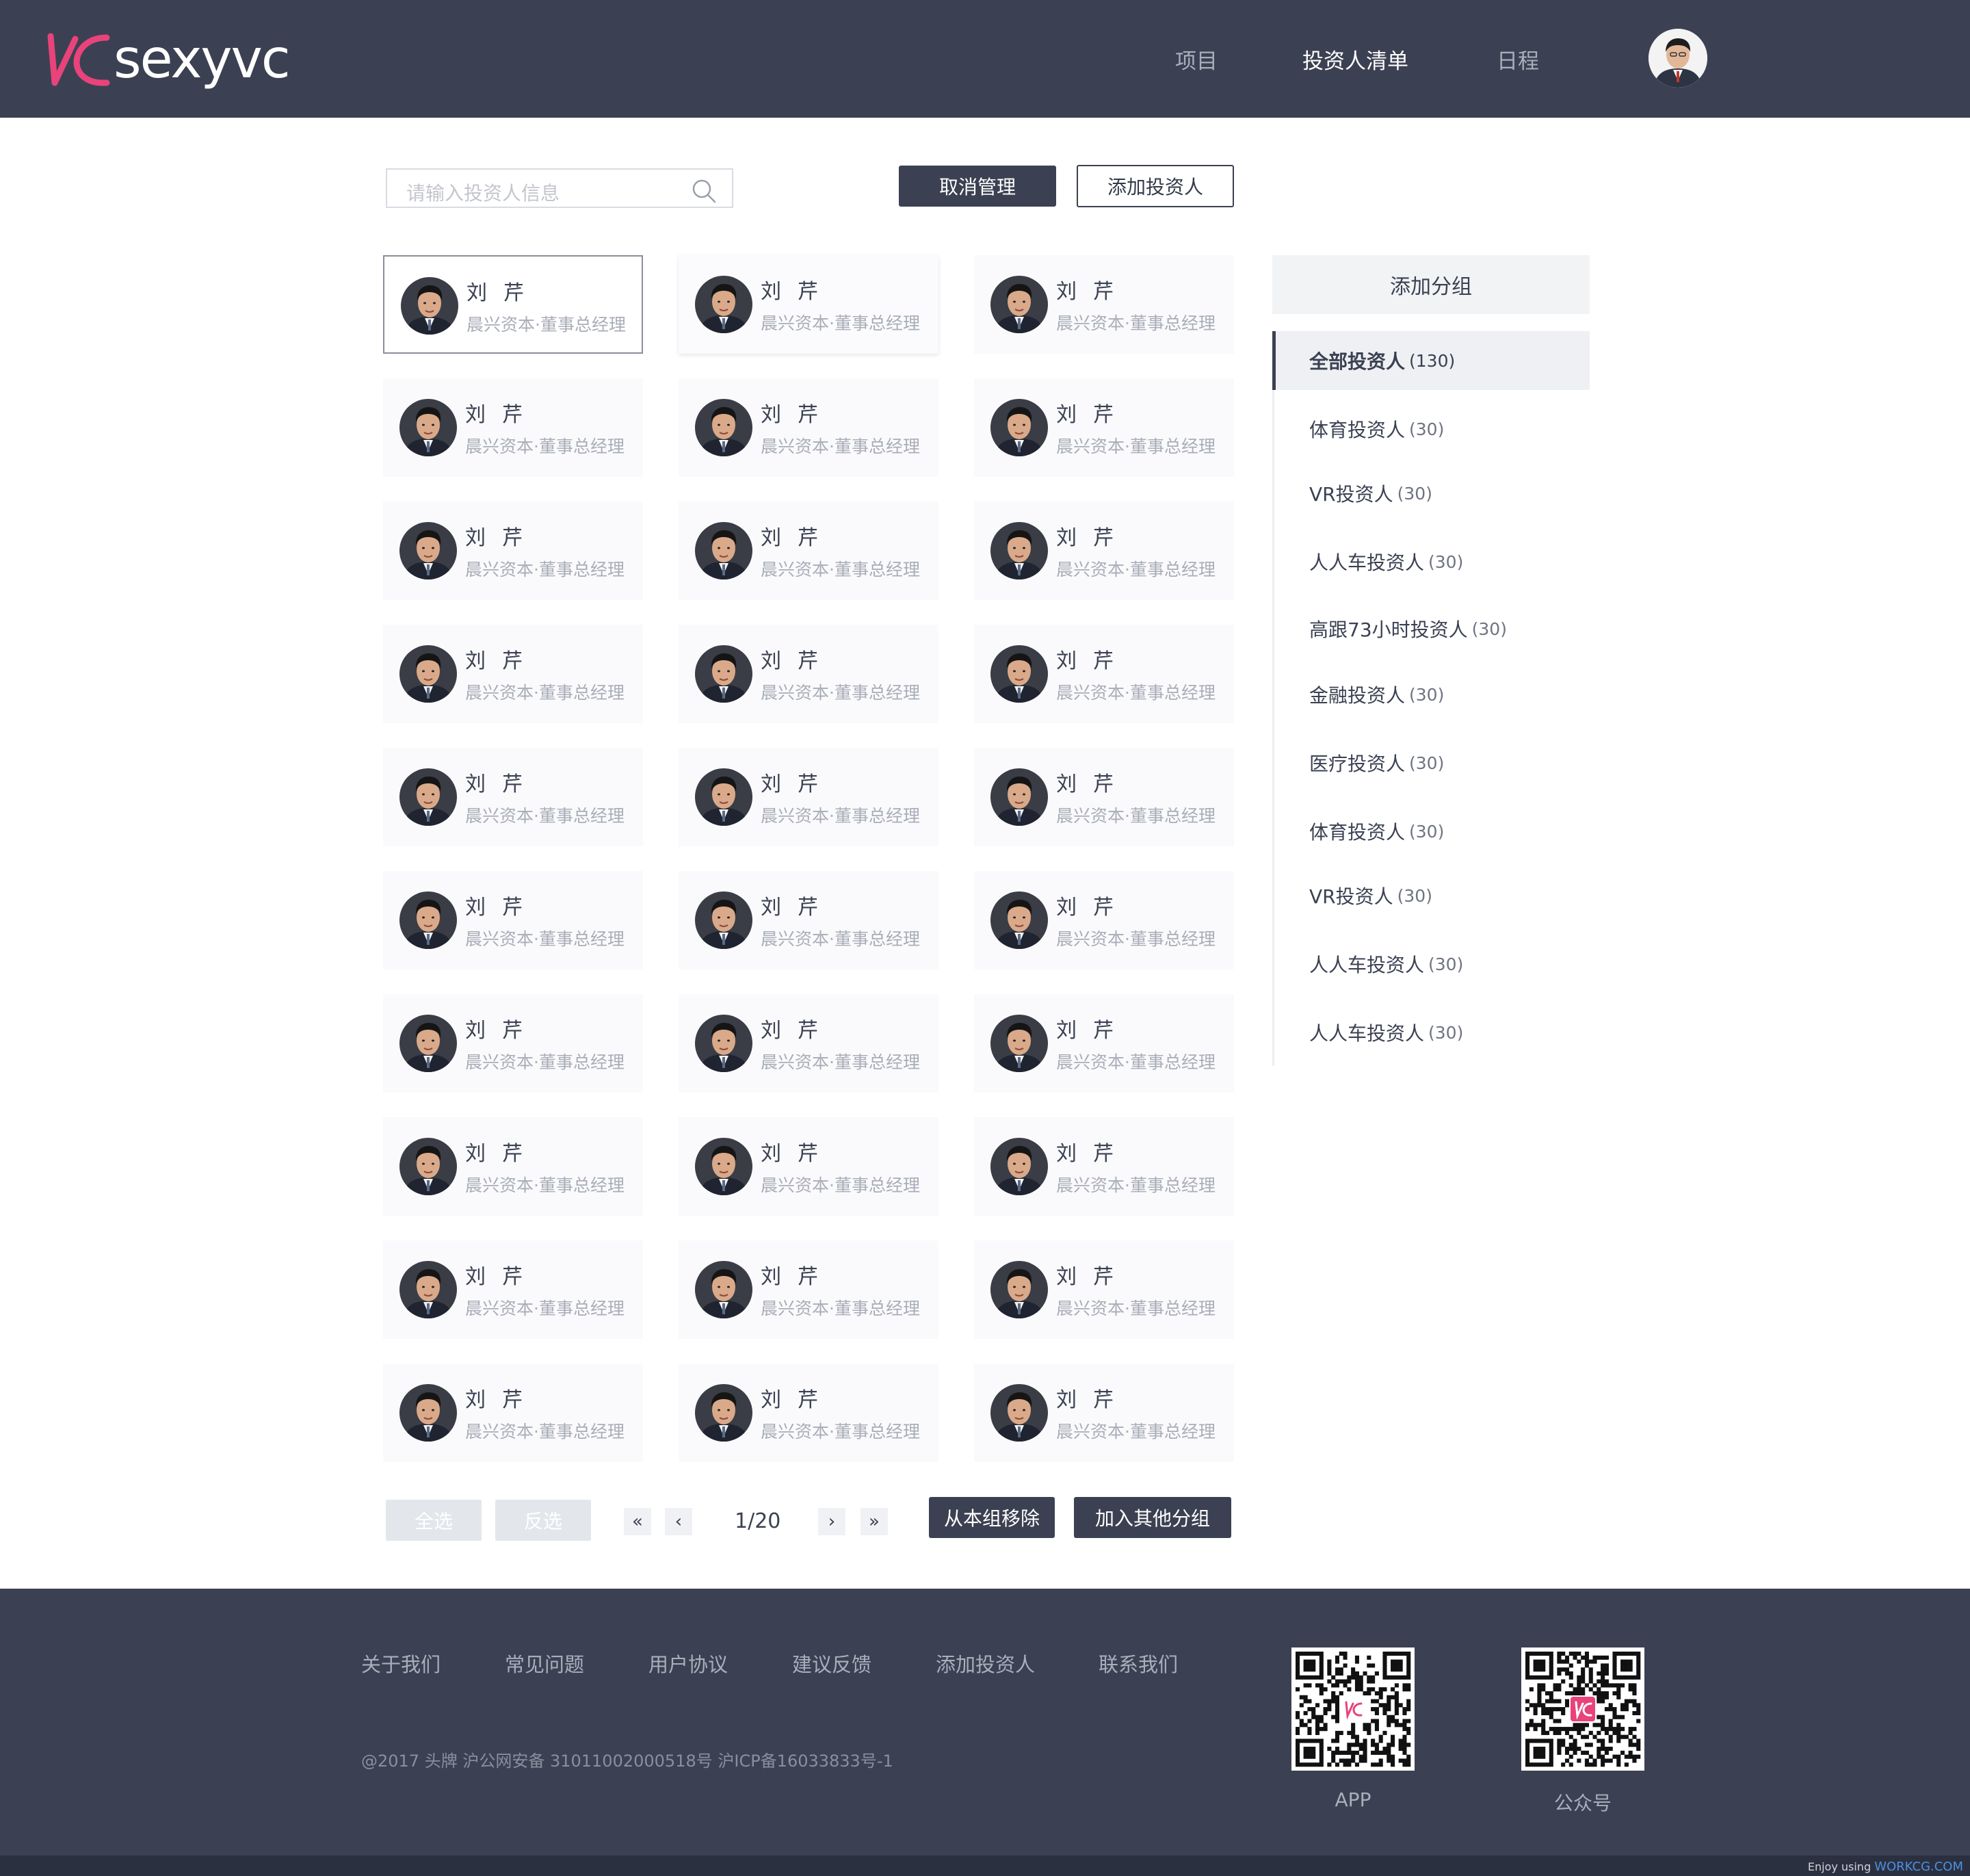 The image size is (1970, 1876). Describe the element at coordinates (544, 1663) in the screenshot. I see `footer-link-faq: 常见问题` at that location.